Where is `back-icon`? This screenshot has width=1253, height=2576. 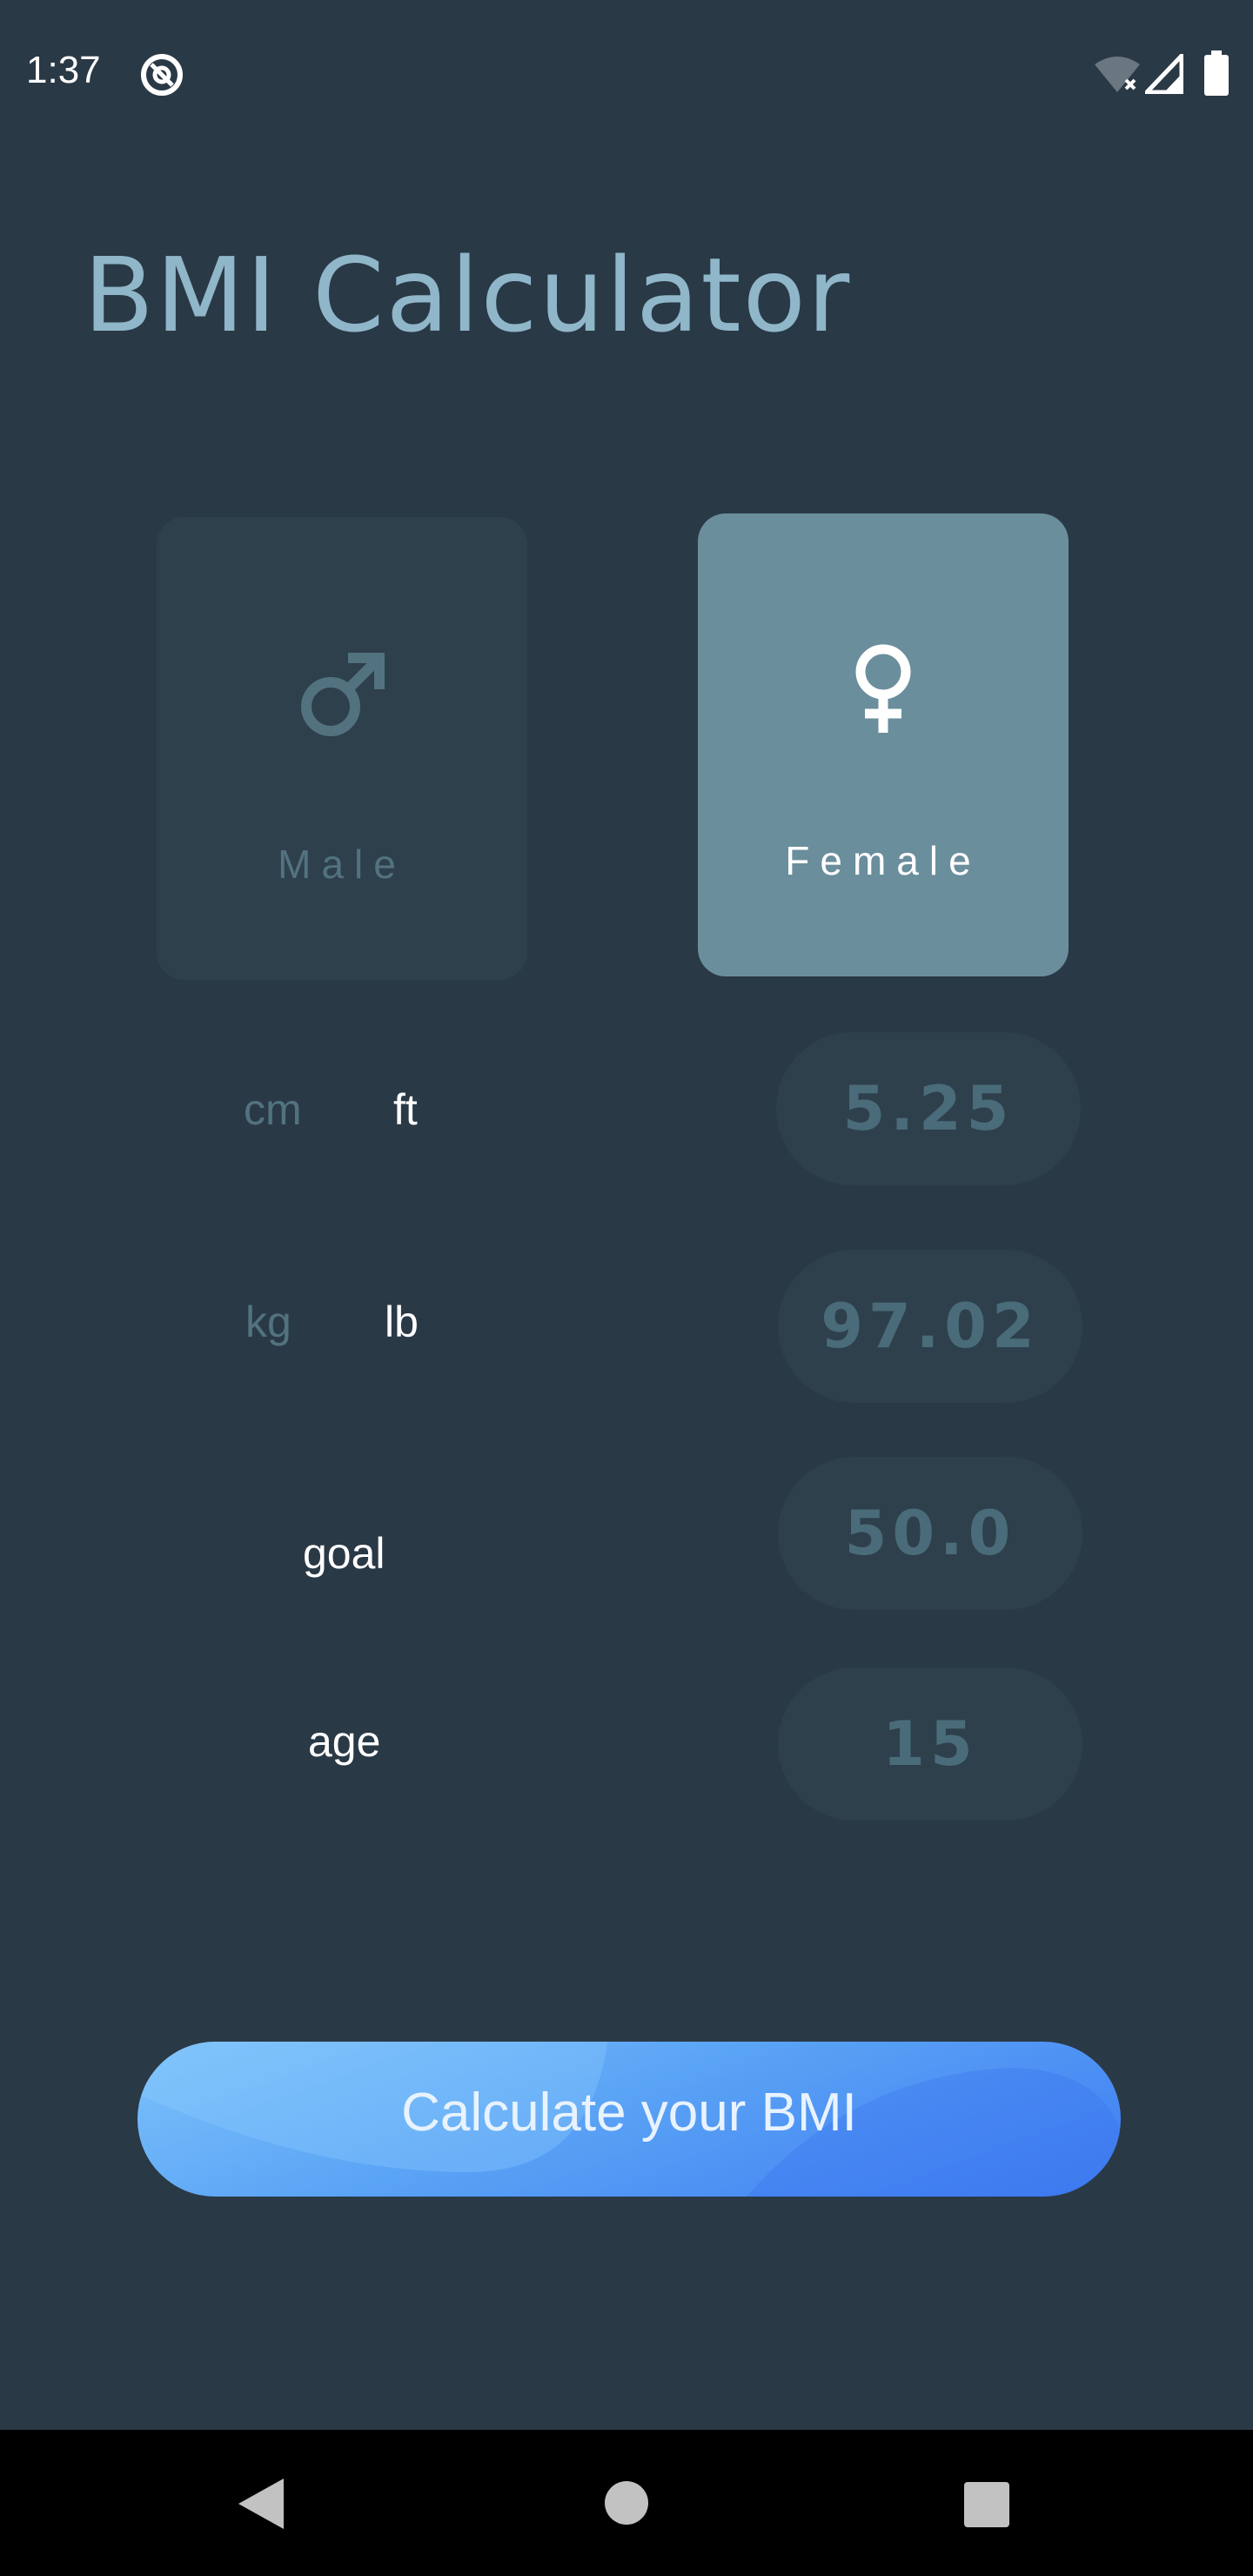
back-icon is located at coordinates (261, 2504).